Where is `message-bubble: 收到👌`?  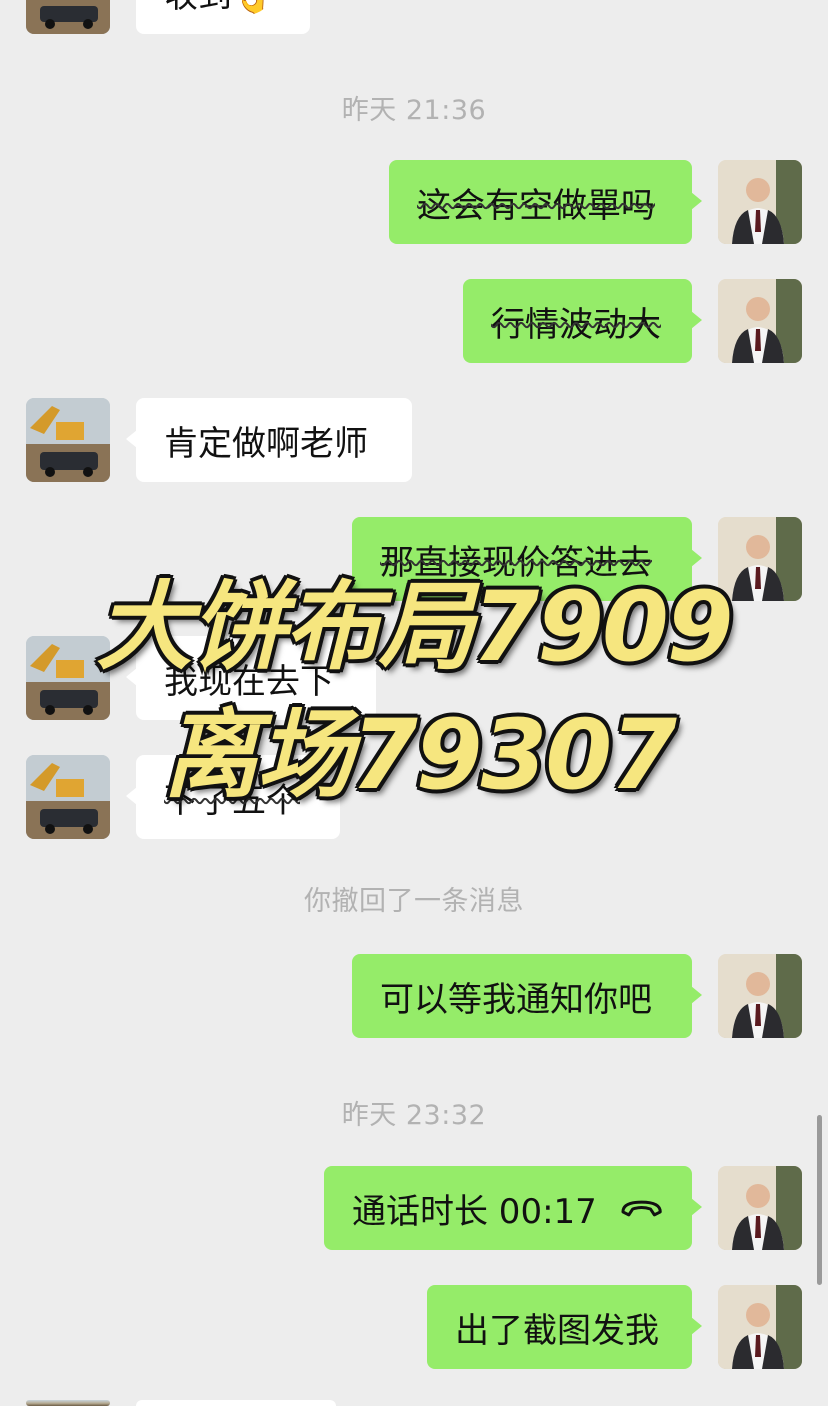 message-bubble: 收到👌 is located at coordinates (223, 17).